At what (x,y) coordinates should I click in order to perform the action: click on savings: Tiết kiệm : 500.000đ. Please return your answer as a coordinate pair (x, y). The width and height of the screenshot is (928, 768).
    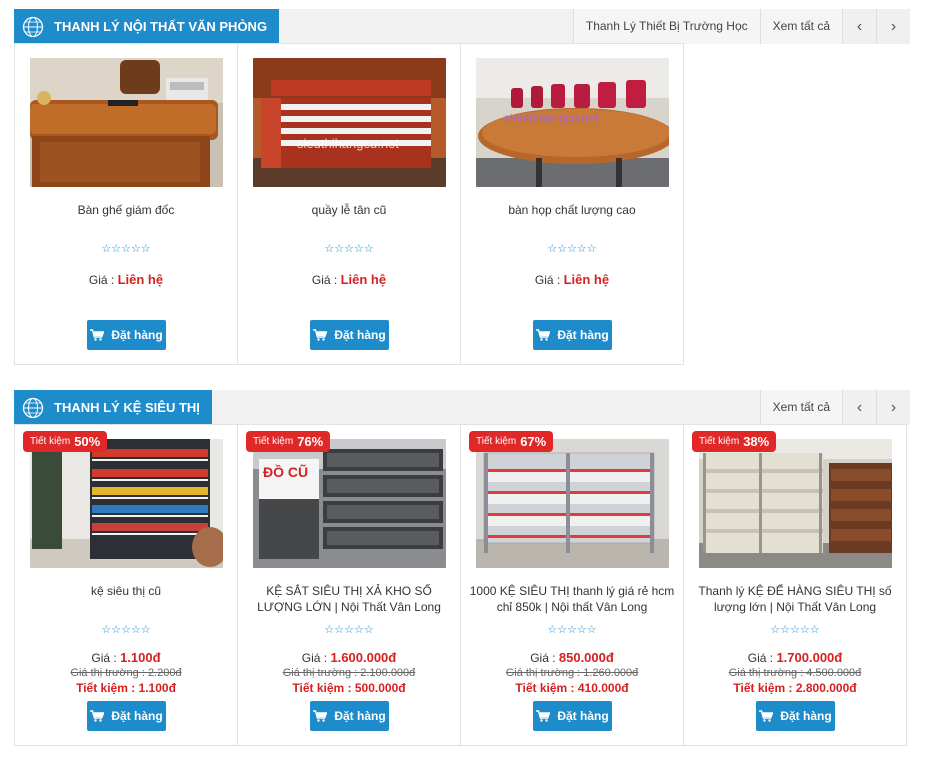
    Looking at the image, I should click on (349, 688).